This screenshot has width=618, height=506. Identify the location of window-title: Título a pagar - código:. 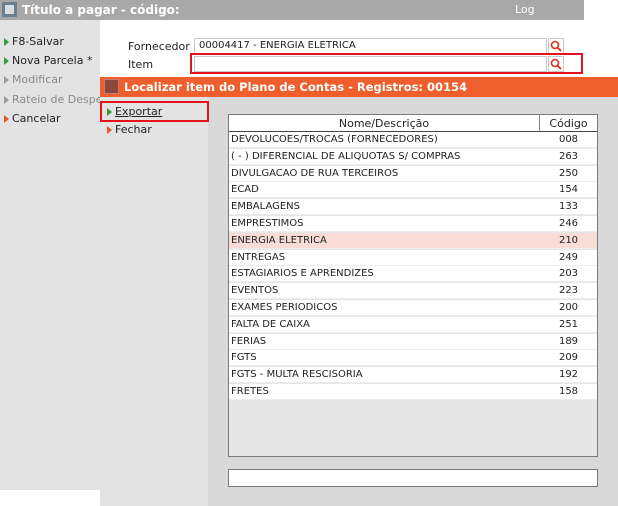
(101, 10).